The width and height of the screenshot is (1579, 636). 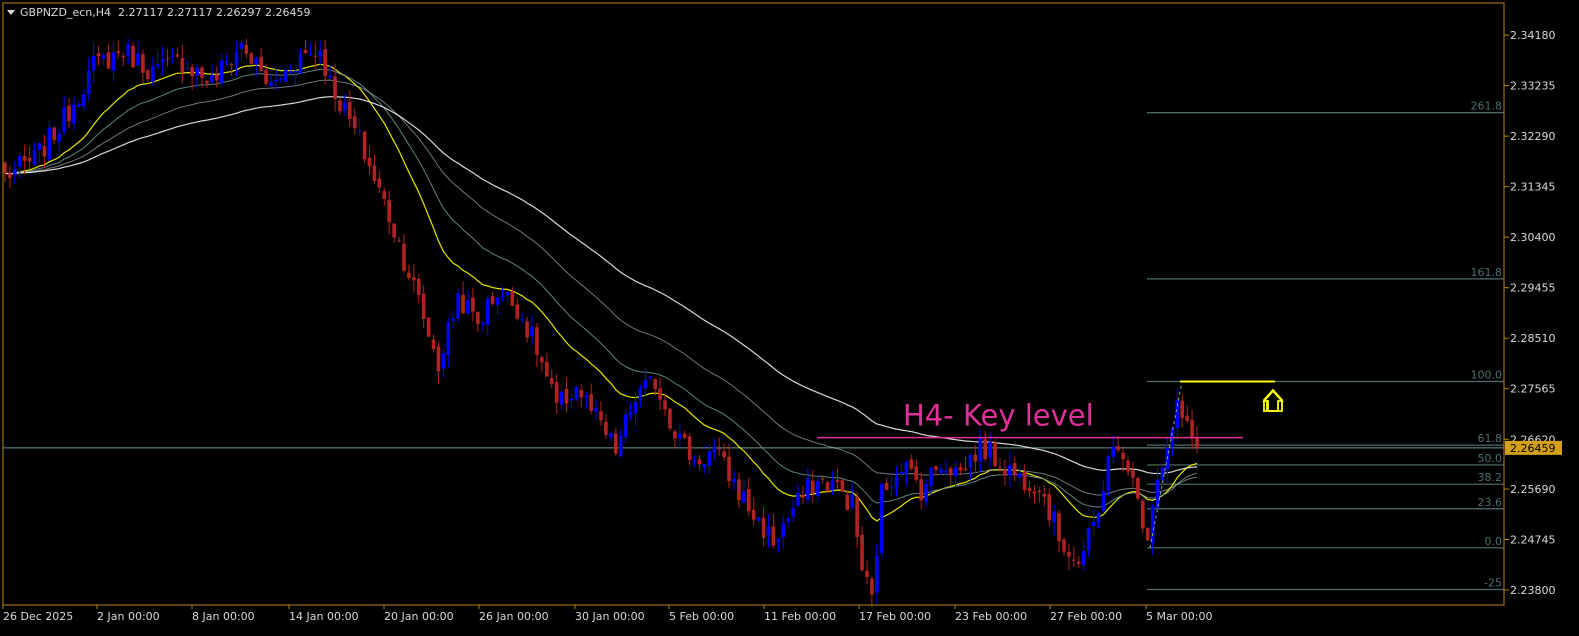 I want to click on time-tick-label: 30 Jan 00:00, so click(x=610, y=616).